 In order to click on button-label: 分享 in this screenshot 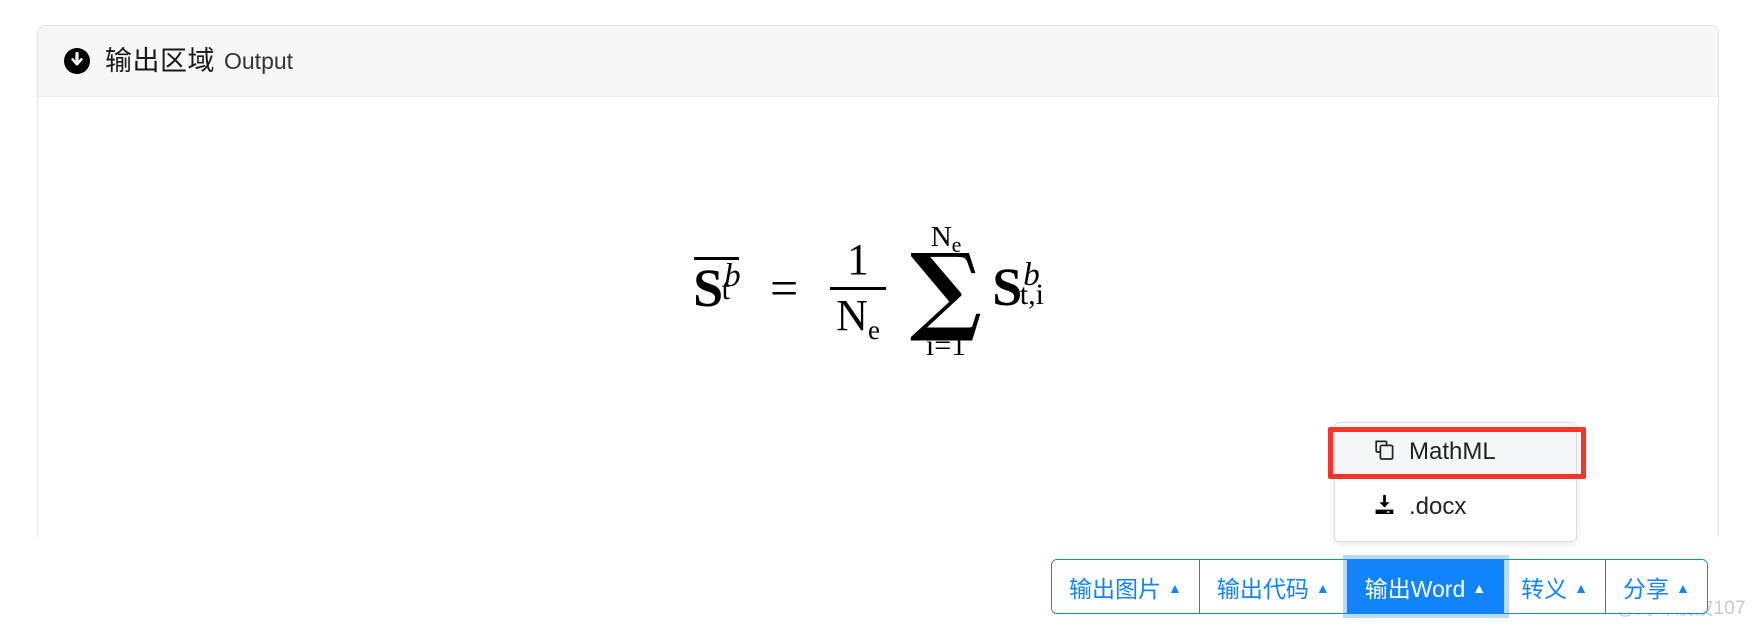, I will do `click(1645, 588)`.